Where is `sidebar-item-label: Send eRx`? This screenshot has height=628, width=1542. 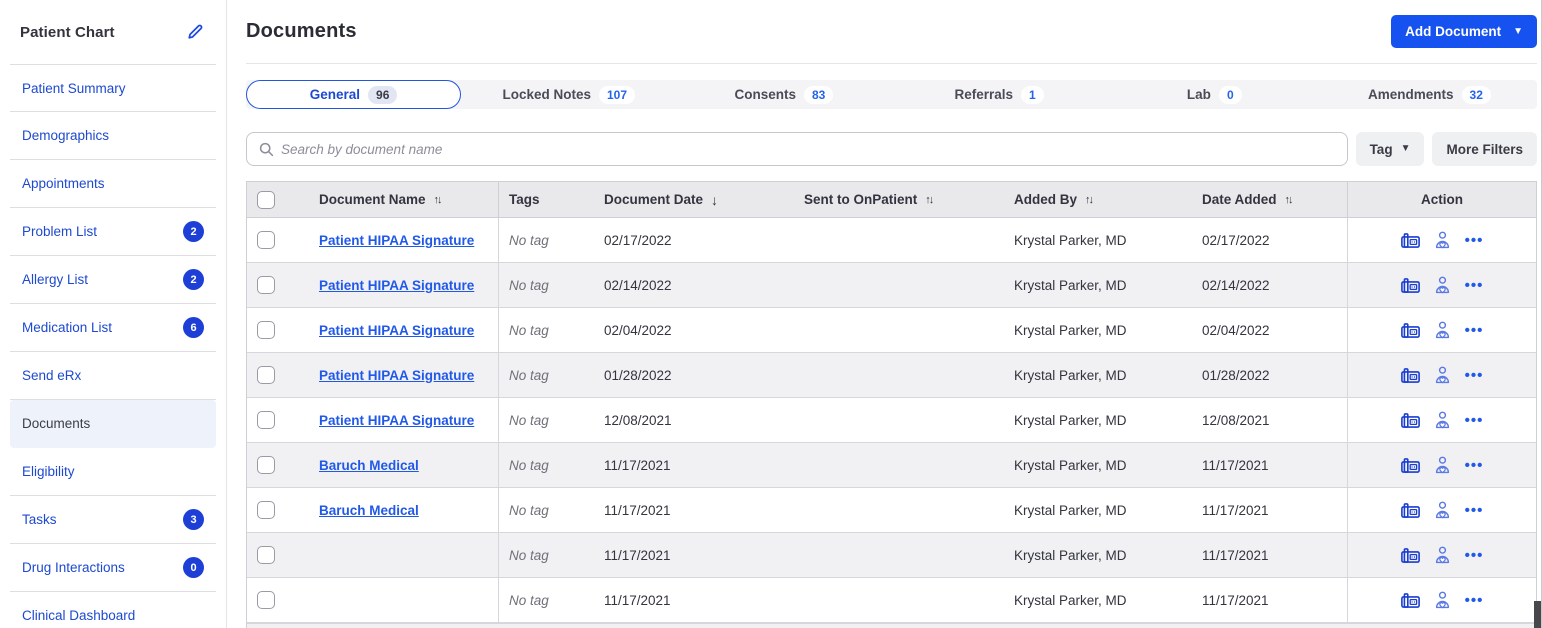
sidebar-item-label: Send eRx is located at coordinates (52, 375).